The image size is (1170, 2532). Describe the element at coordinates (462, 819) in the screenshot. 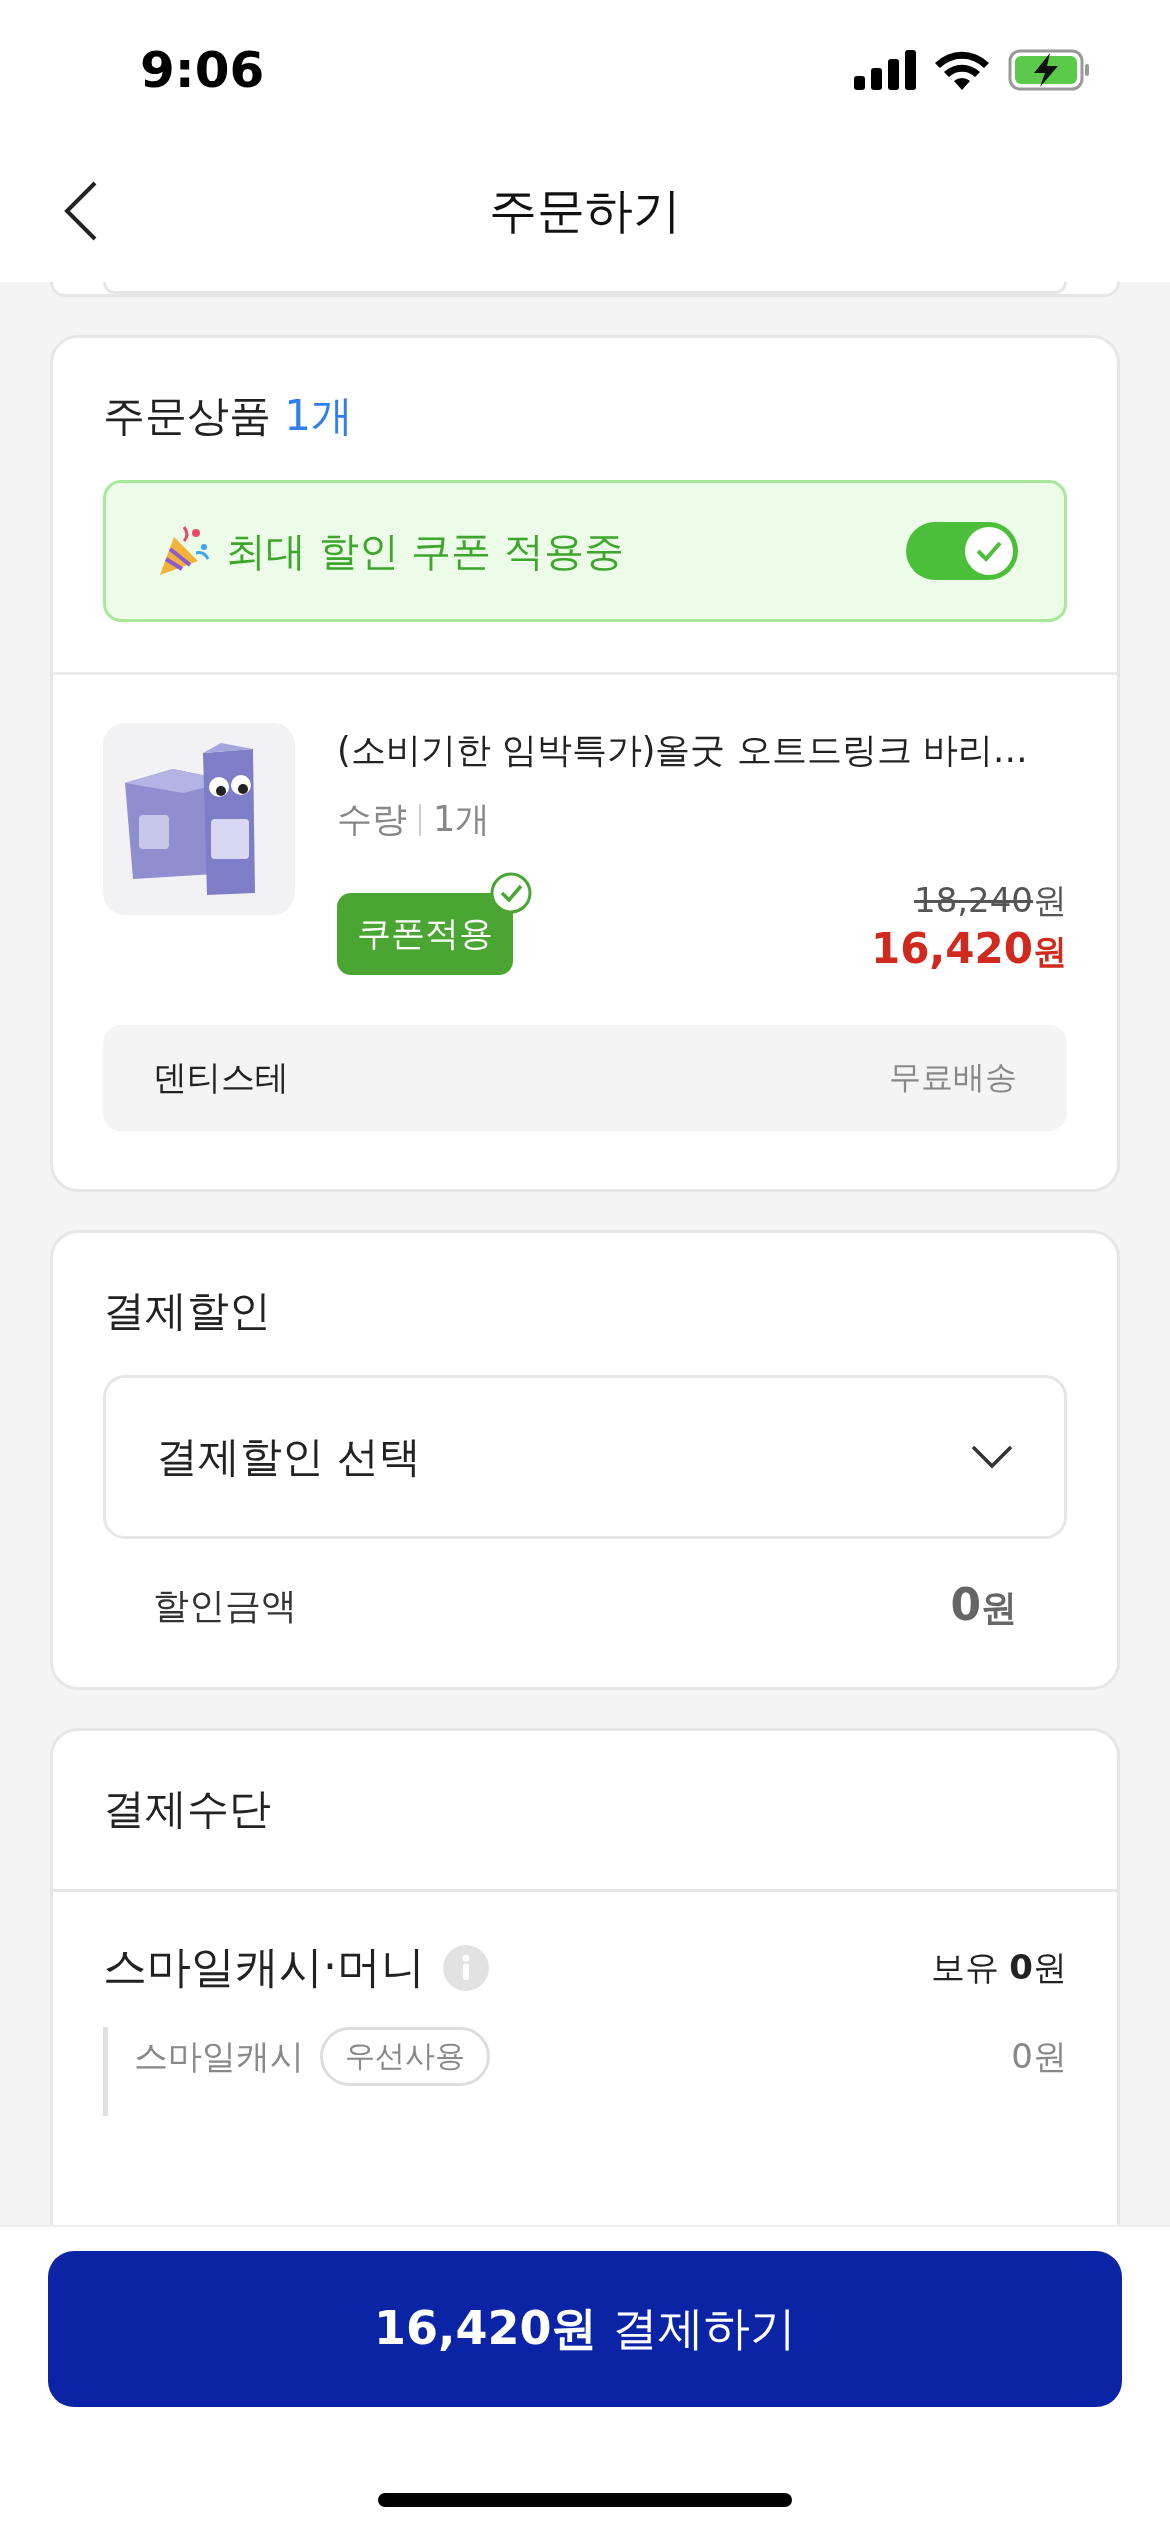

I see `quantity-value: 1개` at that location.